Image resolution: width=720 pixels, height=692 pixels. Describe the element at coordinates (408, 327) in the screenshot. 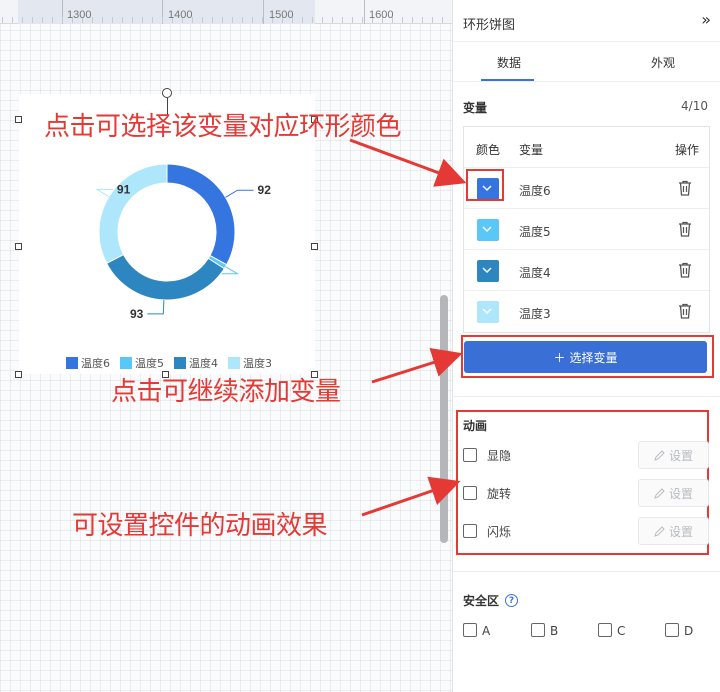

I see `annotation-arrows` at that location.